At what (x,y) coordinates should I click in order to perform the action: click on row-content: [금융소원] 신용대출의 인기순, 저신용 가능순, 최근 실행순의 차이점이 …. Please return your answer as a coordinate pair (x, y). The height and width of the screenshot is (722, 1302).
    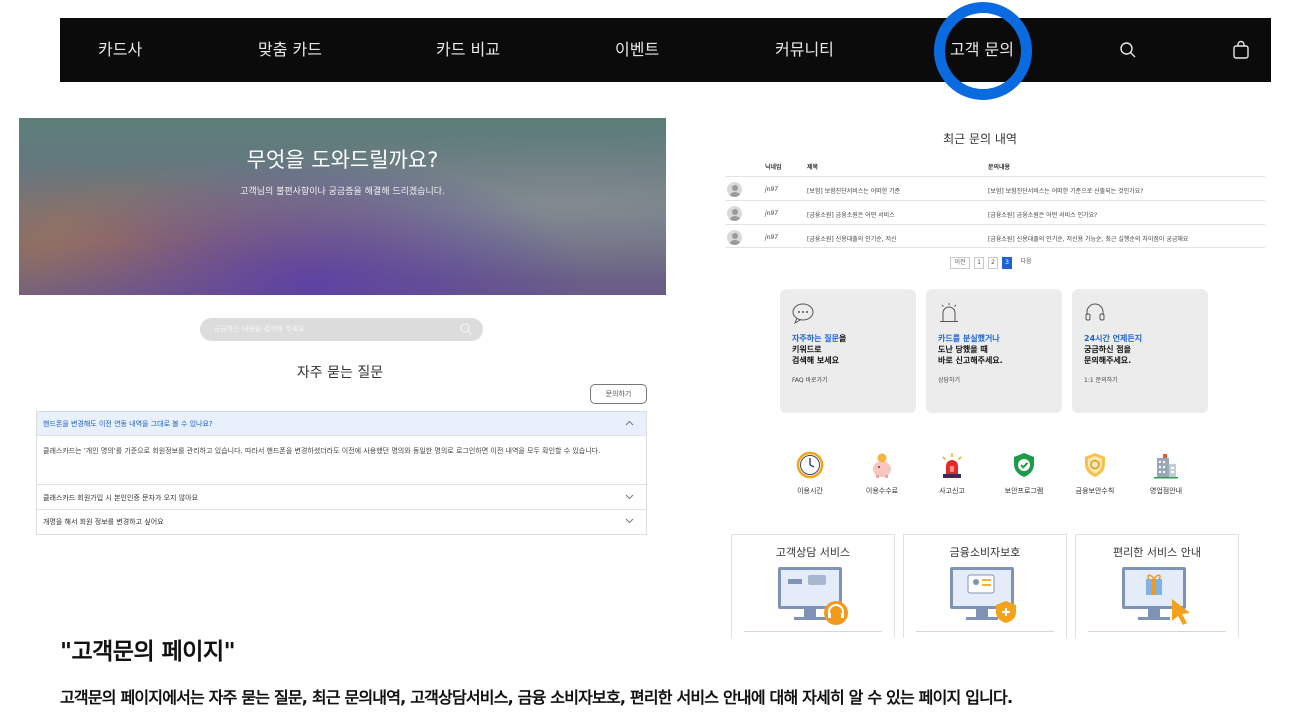
    Looking at the image, I should click on (1088, 239).